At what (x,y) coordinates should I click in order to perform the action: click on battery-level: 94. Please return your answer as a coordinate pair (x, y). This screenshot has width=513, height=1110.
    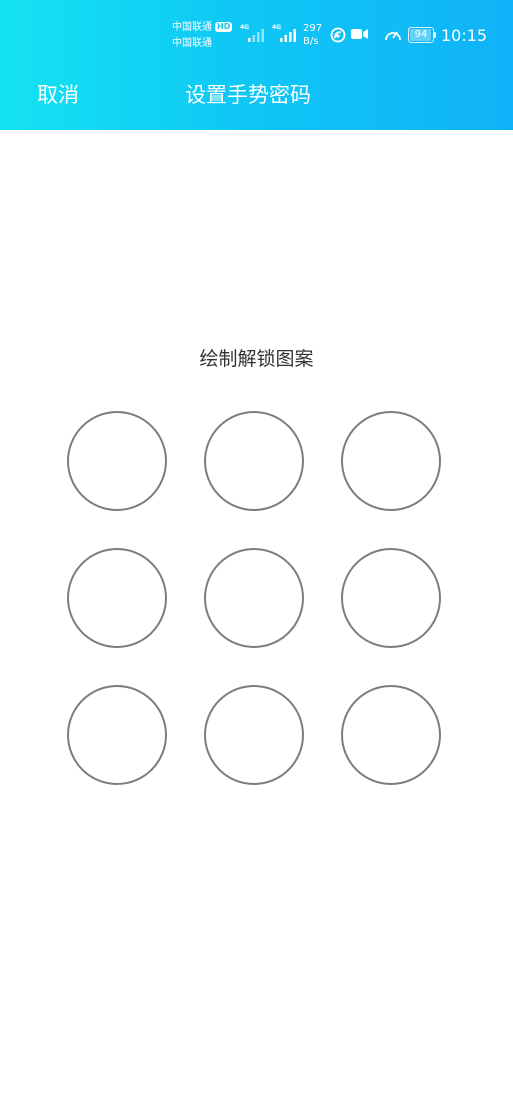
    Looking at the image, I should click on (421, 34).